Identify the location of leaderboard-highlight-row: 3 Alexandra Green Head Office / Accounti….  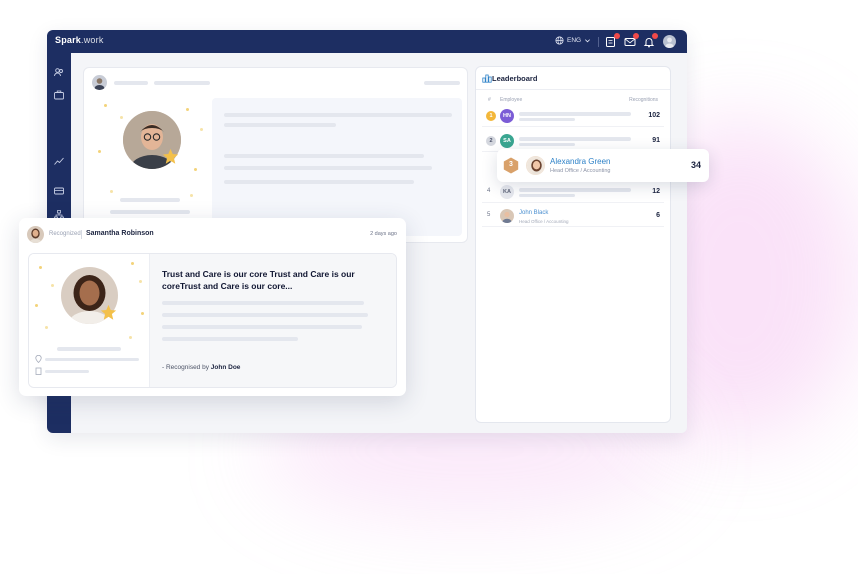
(603, 165).